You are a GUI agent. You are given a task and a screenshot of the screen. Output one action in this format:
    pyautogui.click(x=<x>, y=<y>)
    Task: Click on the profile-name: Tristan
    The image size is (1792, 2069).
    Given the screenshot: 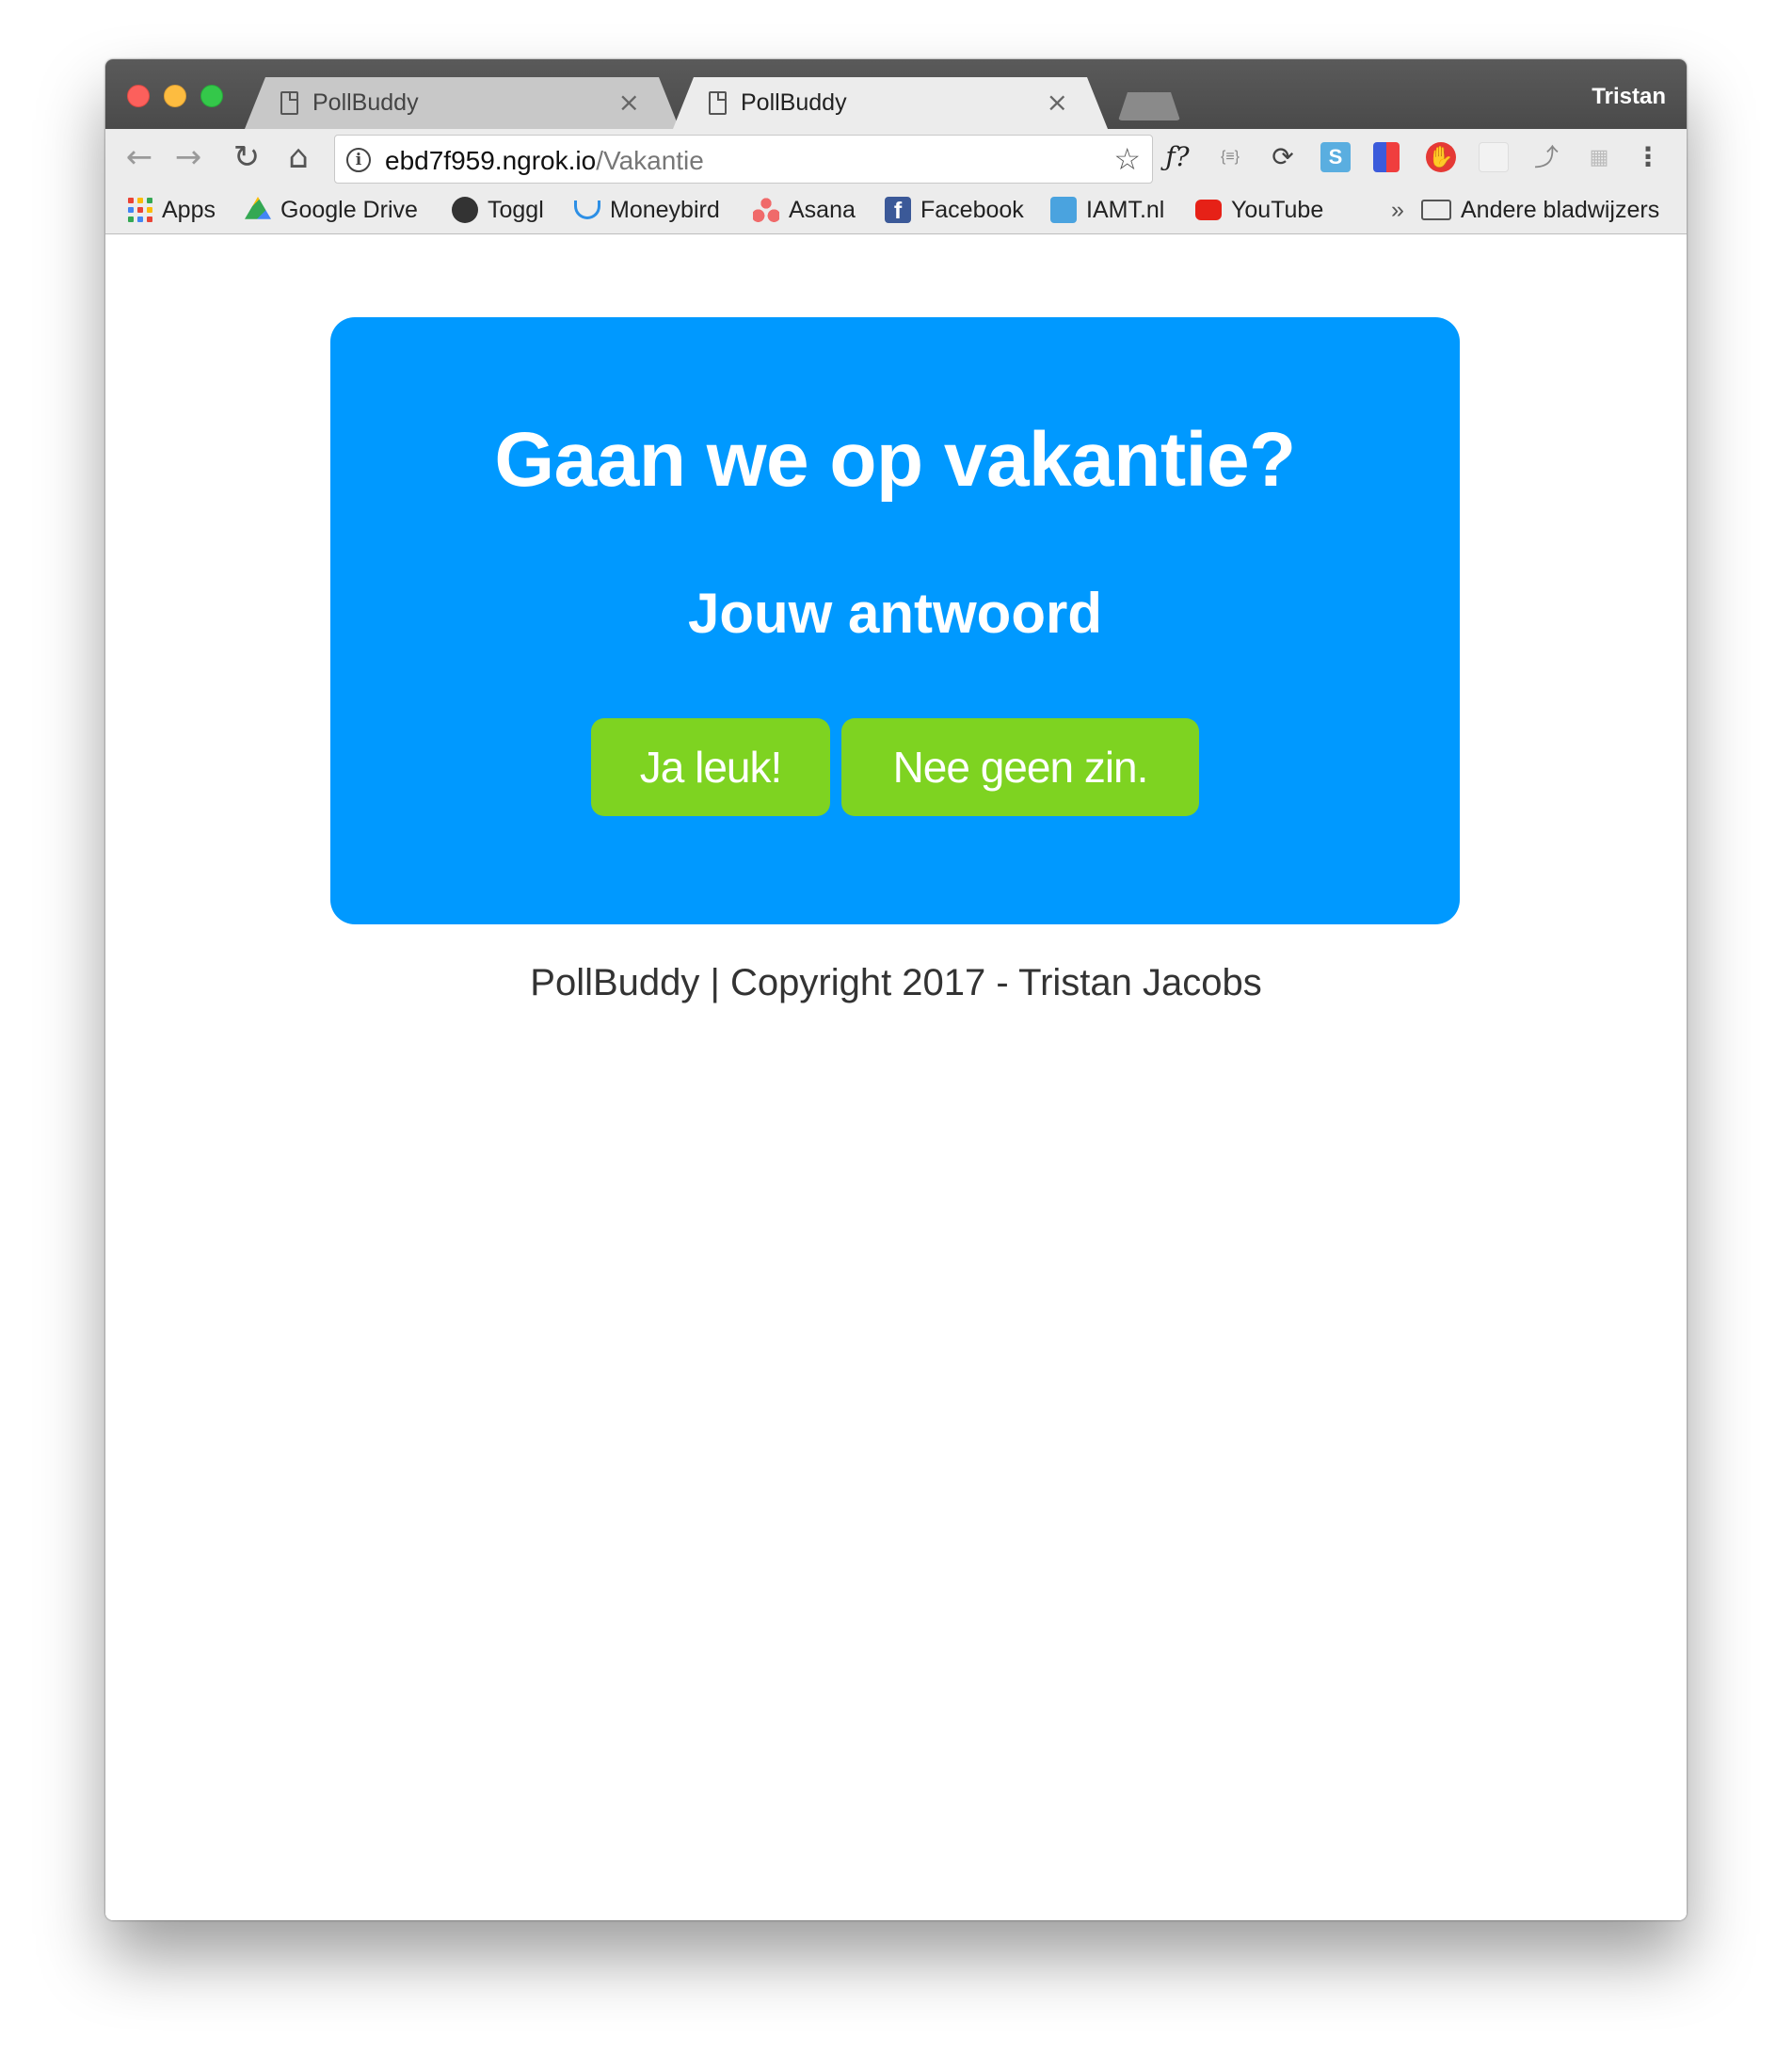 What is the action you would take?
    pyautogui.click(x=1629, y=97)
    